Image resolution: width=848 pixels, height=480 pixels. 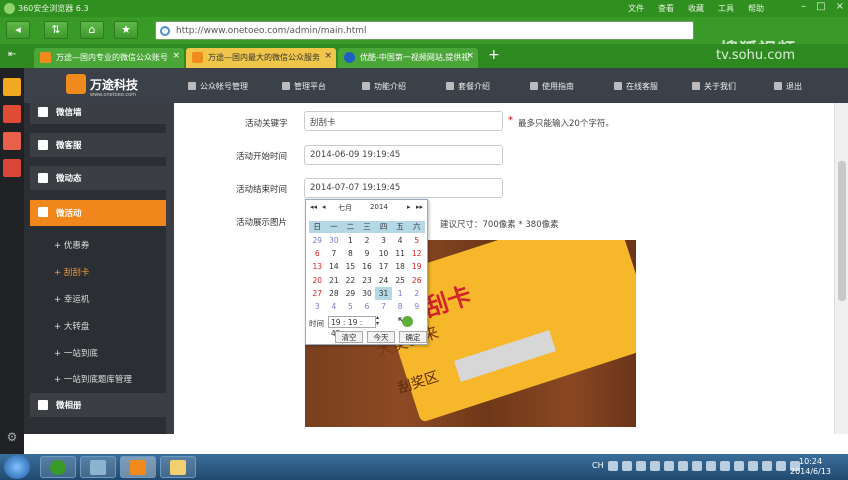 I want to click on help-icon, so click(x=626, y=466).